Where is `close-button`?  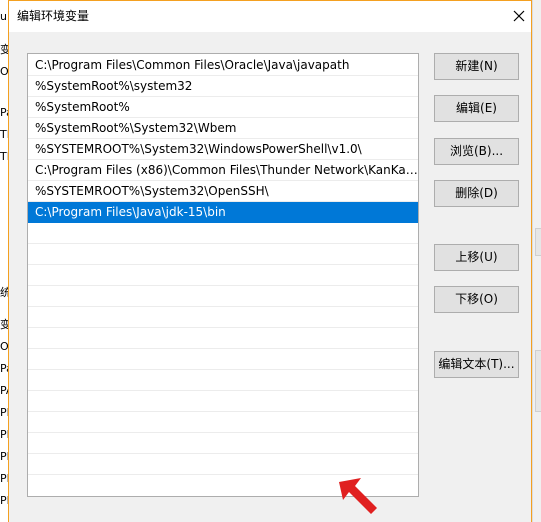
close-button is located at coordinates (519, 16).